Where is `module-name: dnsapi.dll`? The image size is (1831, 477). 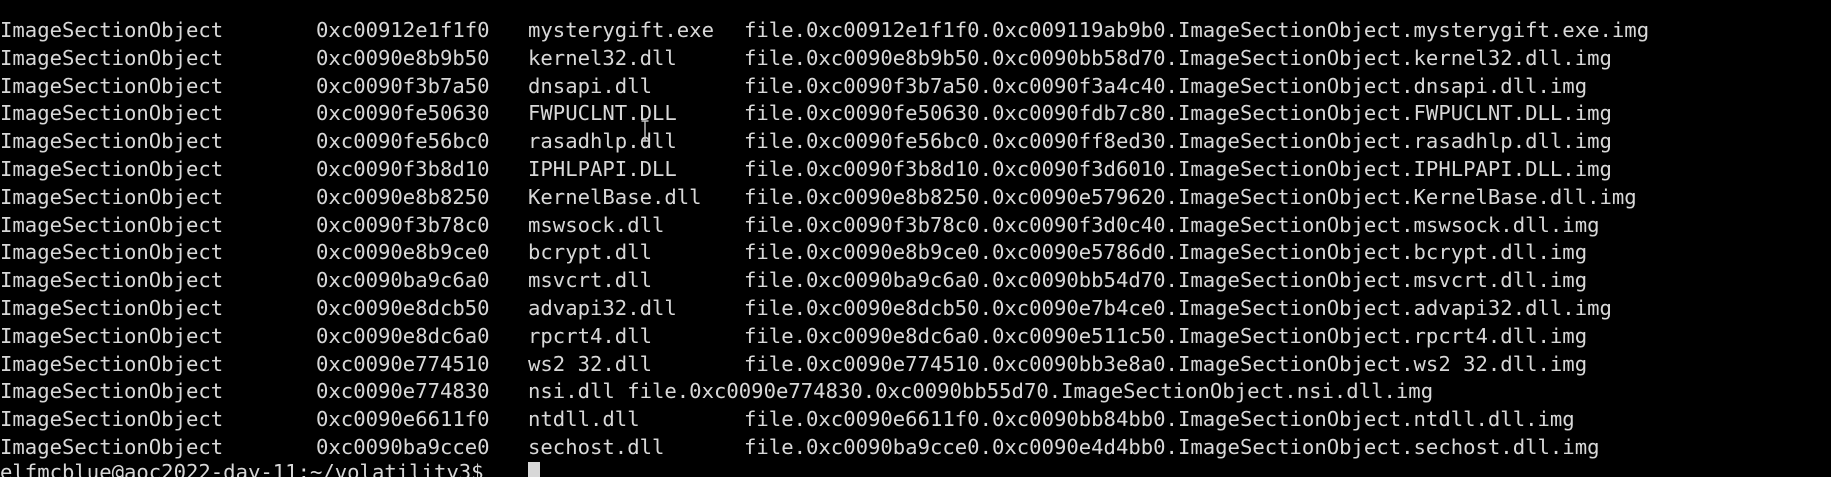
module-name: dnsapi.dll is located at coordinates (590, 85).